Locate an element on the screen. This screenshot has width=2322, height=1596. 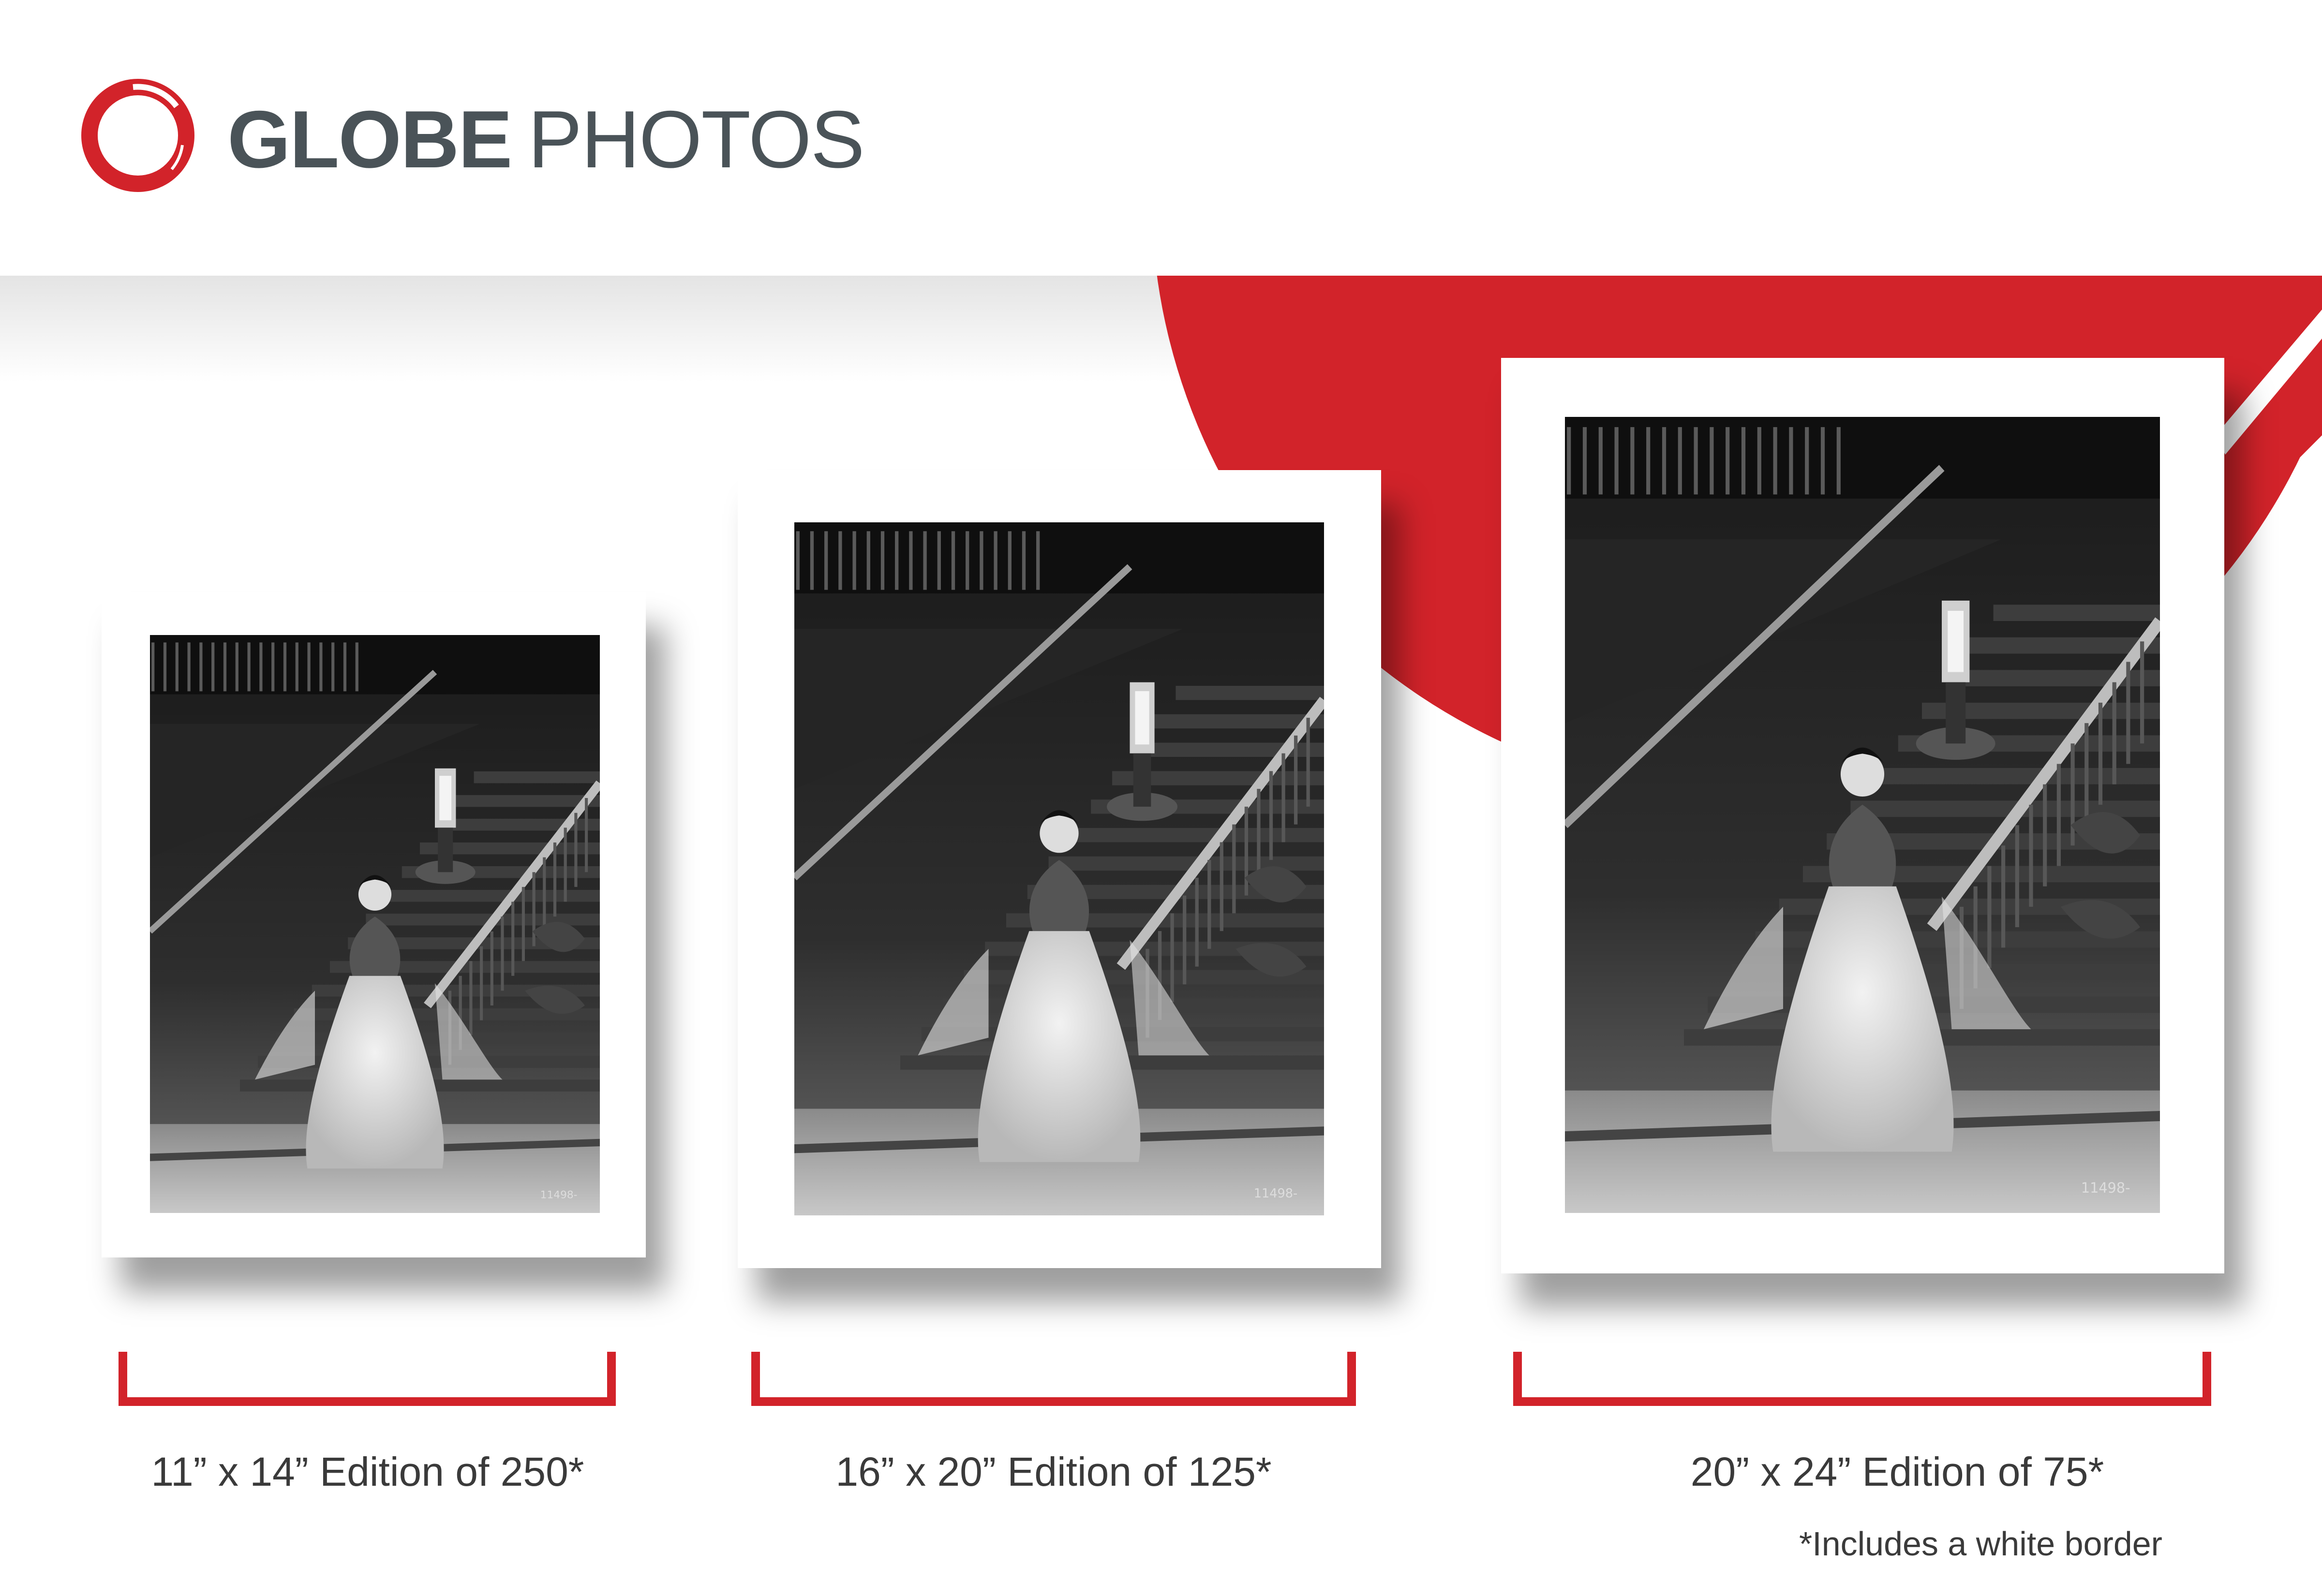
size-bracket-11x14 is located at coordinates (367, 1379).